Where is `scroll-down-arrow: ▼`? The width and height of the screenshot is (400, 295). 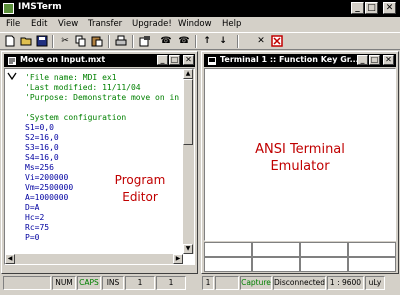 scroll-down-arrow: ▼ is located at coordinates (188, 249).